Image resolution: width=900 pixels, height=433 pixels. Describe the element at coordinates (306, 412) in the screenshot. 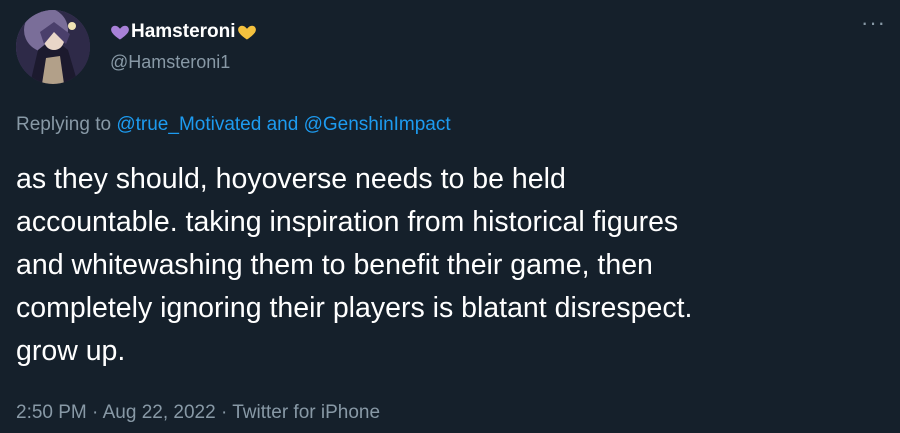

I see `tweet-source: Twitter for iPhone` at that location.